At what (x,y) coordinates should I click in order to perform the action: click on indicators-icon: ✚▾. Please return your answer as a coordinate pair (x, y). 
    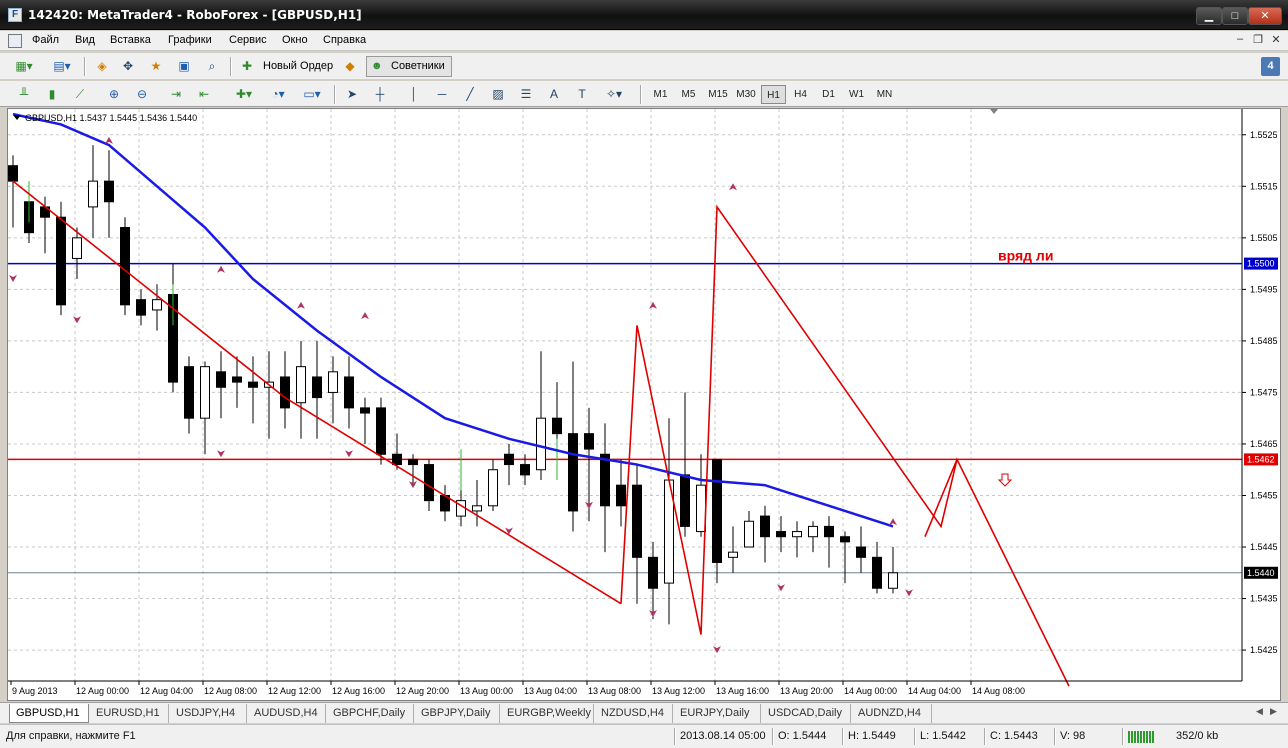
    Looking at the image, I should click on (244, 94).